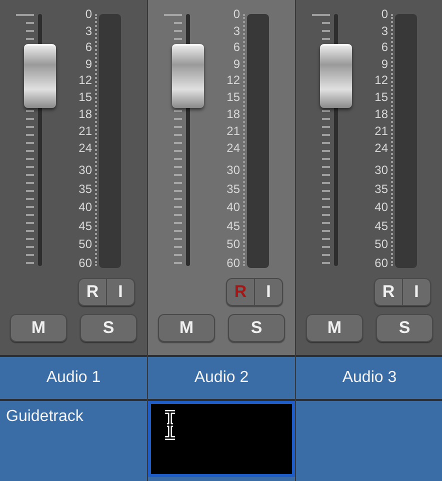  Describe the element at coordinates (170, 425) in the screenshot. I see `text-cursor-icon` at that location.